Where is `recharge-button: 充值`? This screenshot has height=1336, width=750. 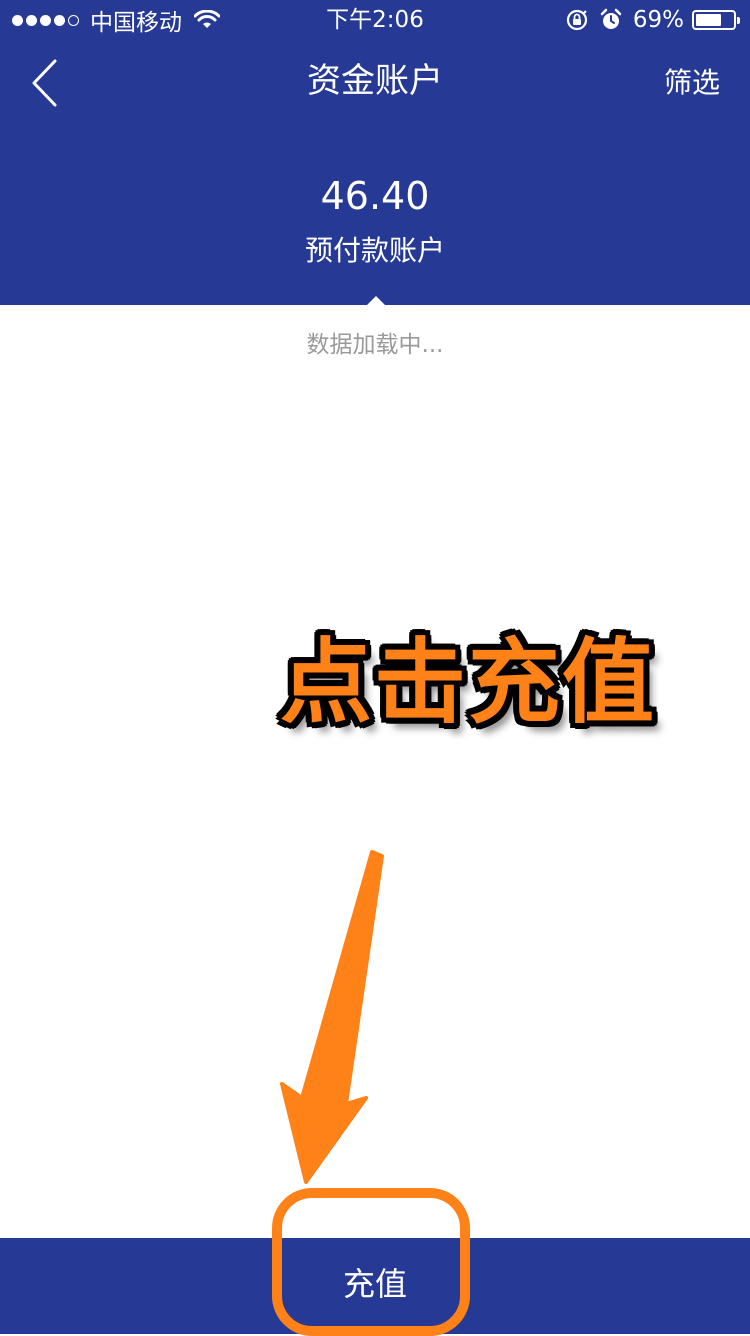 recharge-button: 充值 is located at coordinates (375, 1284).